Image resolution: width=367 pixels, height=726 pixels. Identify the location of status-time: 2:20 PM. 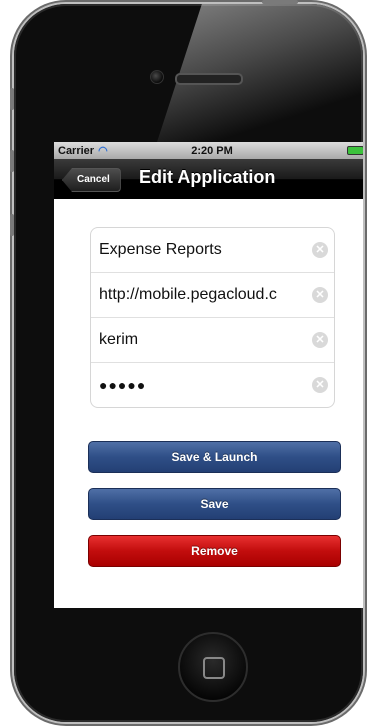
(212, 150).